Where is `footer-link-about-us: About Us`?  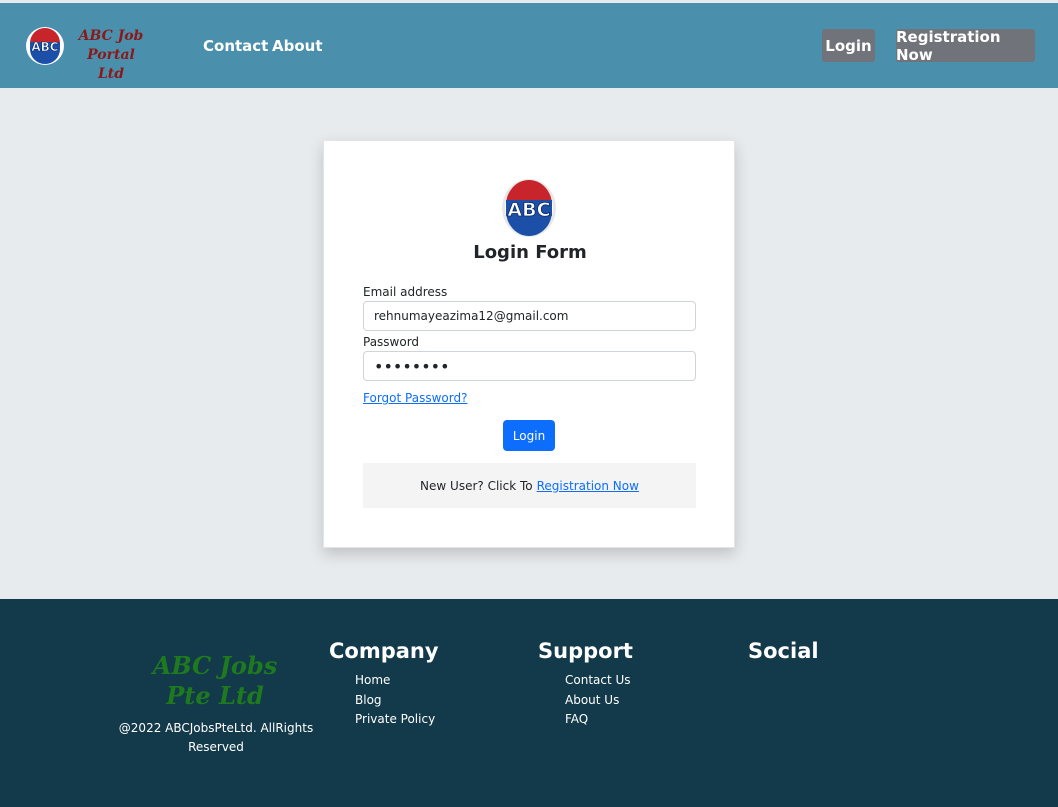 footer-link-about-us: About Us is located at coordinates (598, 701).